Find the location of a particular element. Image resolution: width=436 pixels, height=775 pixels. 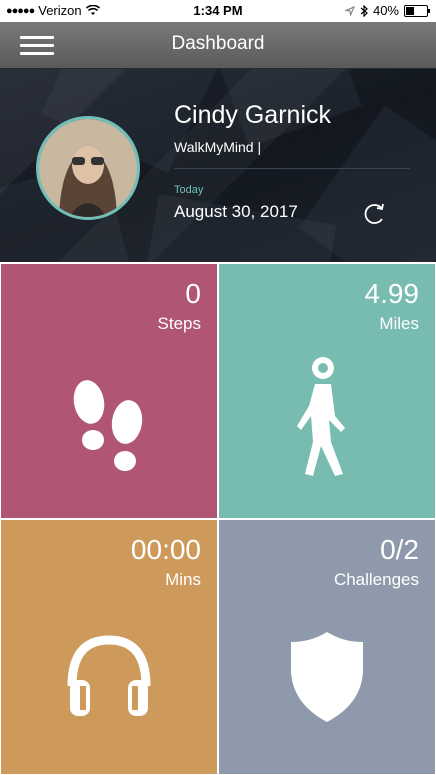

steps-value: 0 is located at coordinates (193, 293).